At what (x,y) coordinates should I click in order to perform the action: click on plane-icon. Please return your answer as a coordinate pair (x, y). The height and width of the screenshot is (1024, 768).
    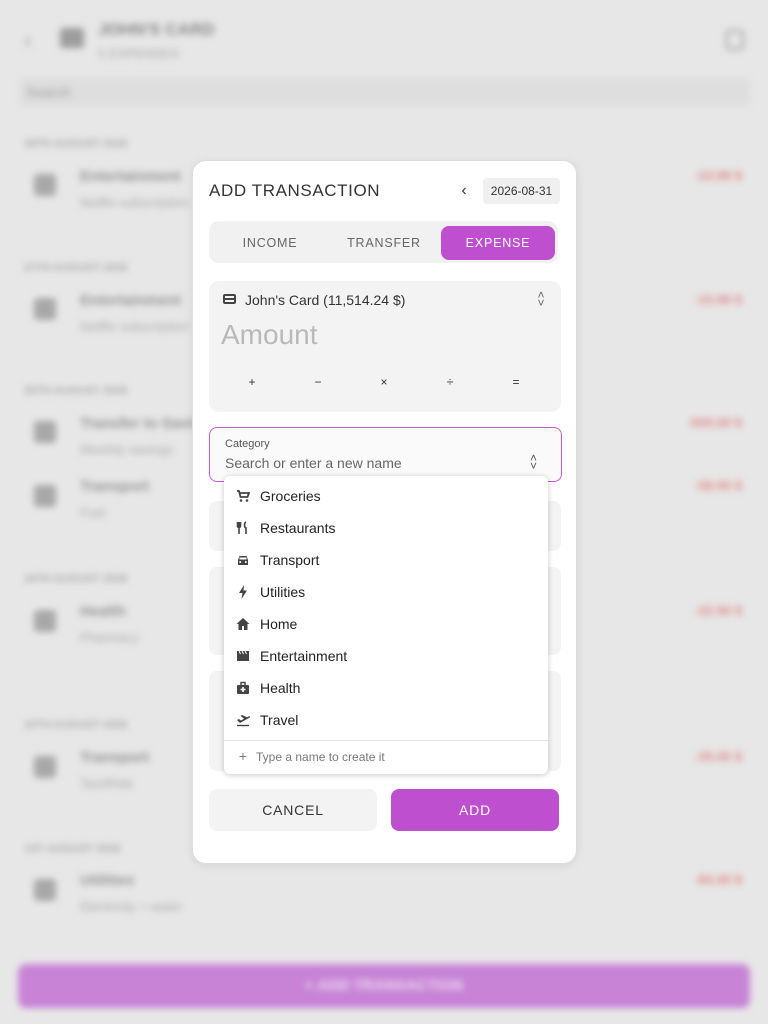
    Looking at the image, I should click on (243, 720).